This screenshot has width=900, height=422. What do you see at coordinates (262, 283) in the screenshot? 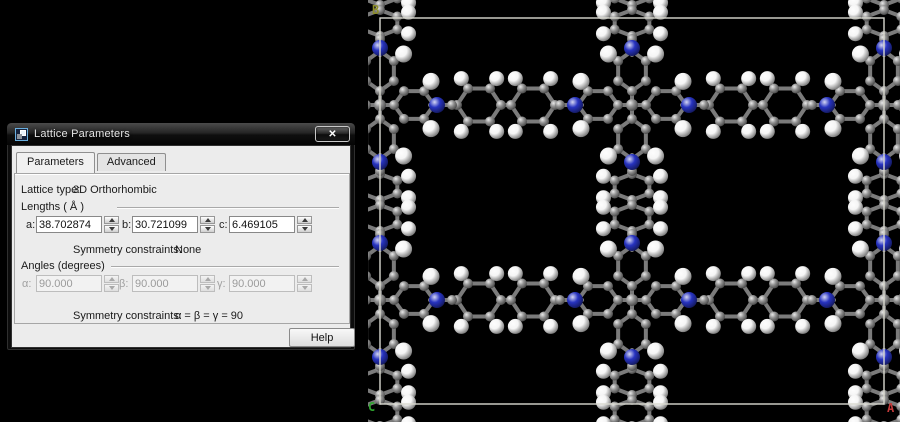
I see `angle-gamma-input` at bounding box center [262, 283].